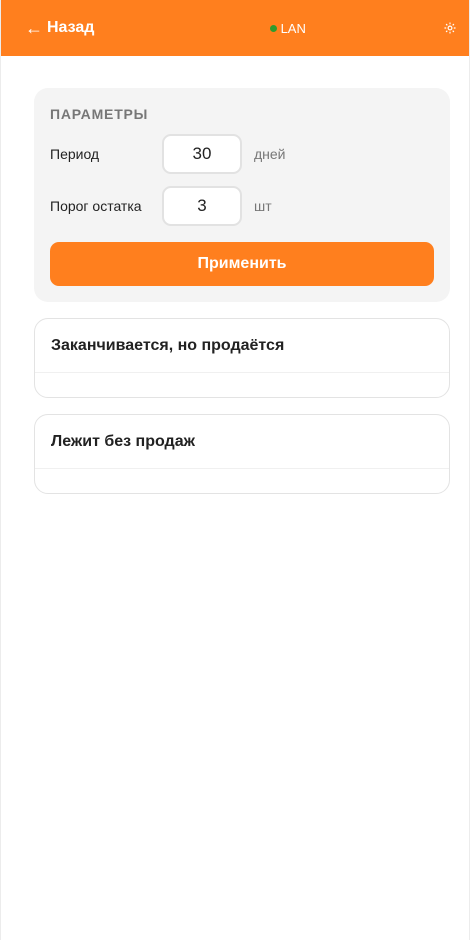  I want to click on period-unit: дней, so click(270, 154).